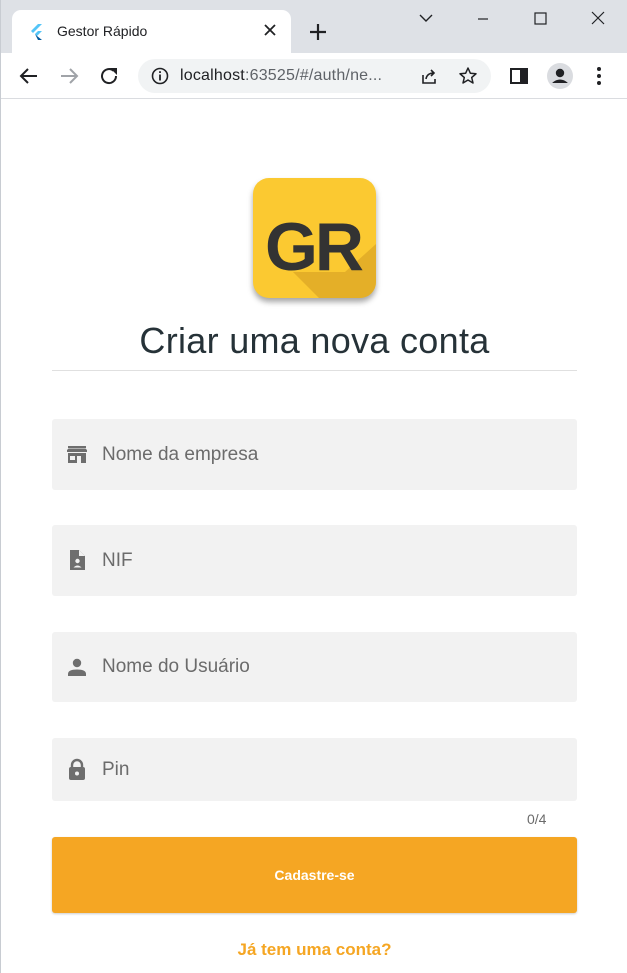 The width and height of the screenshot is (627, 973). What do you see at coordinates (519, 76) in the screenshot?
I see `side-panel-icon` at bounding box center [519, 76].